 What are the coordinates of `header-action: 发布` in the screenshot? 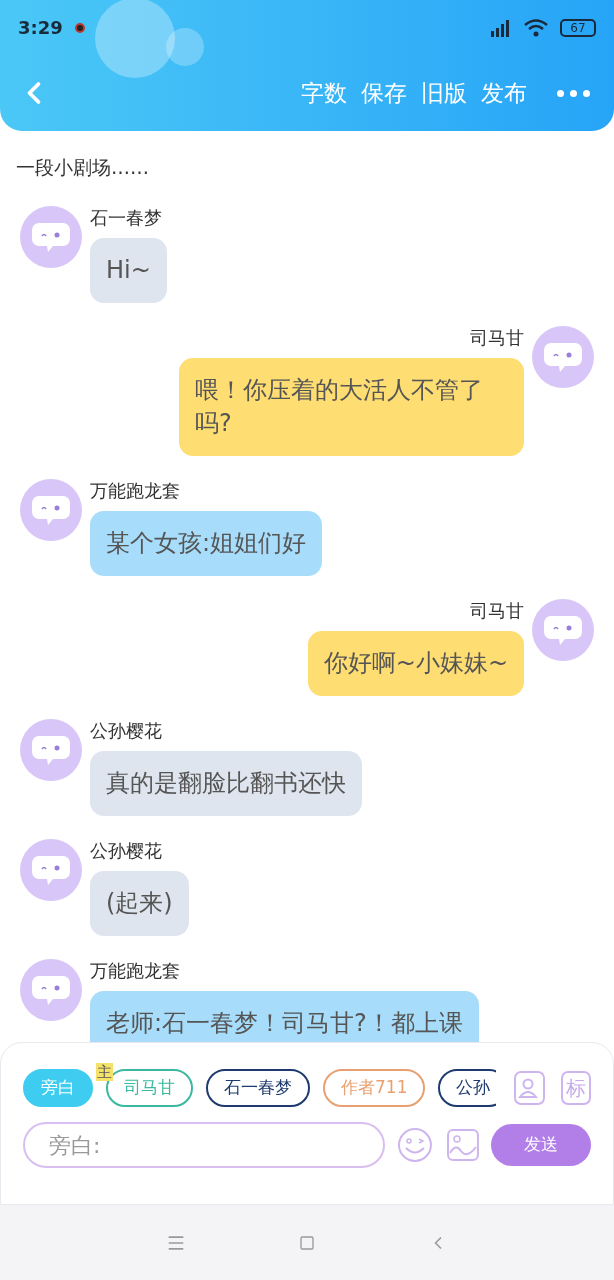 It's located at (504, 93).